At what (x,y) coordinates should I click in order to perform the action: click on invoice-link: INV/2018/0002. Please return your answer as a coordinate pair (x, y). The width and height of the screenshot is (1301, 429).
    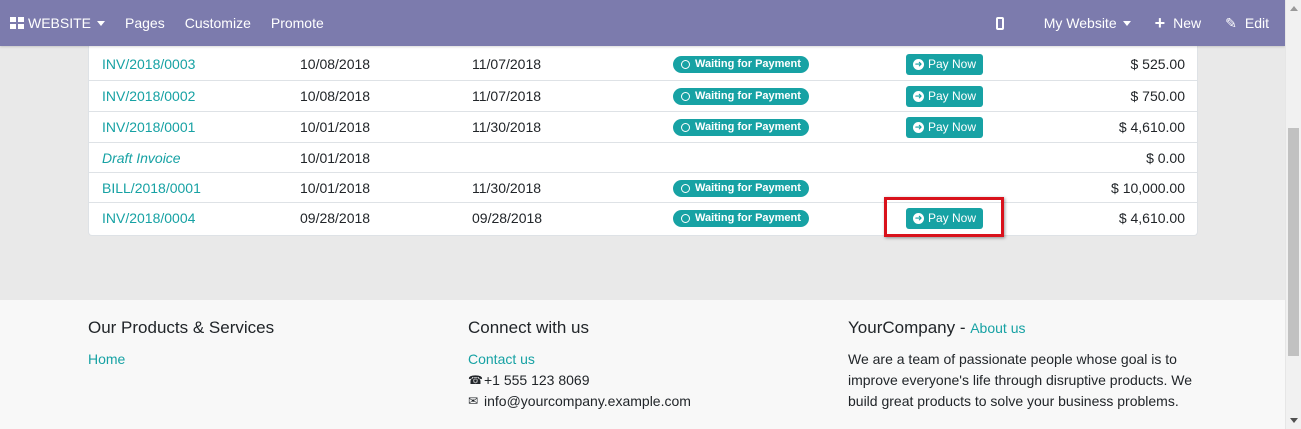
    Looking at the image, I should click on (148, 96).